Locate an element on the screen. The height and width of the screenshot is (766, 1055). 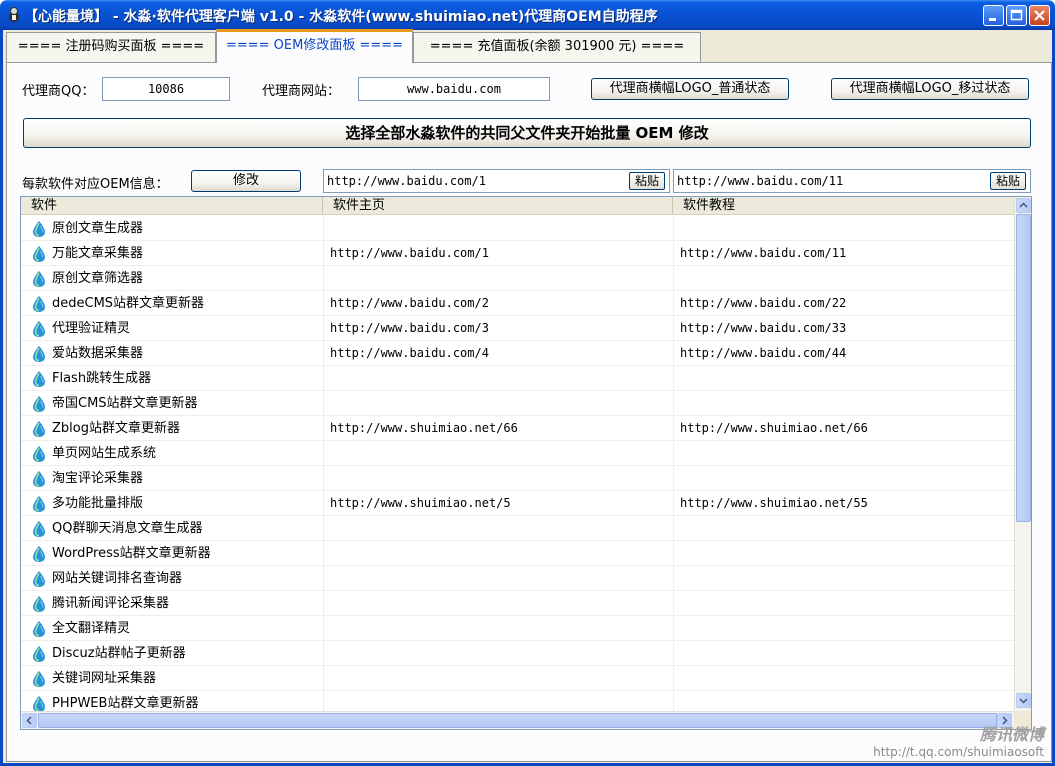
horizontal-scroll-thumb is located at coordinates (517, 720).